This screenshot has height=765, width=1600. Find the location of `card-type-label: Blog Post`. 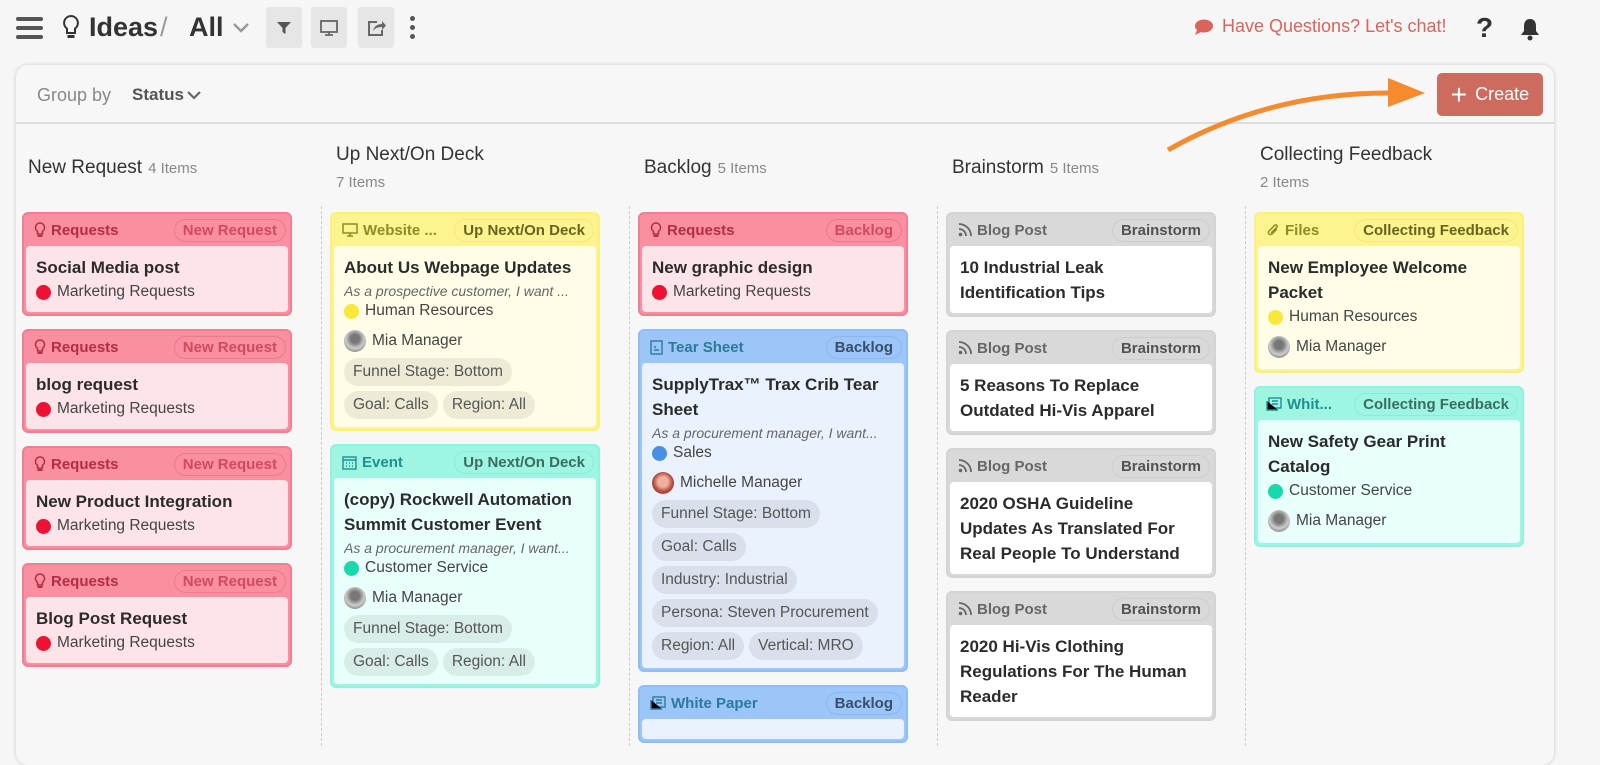

card-type-label: Blog Post is located at coordinates (1012, 466).